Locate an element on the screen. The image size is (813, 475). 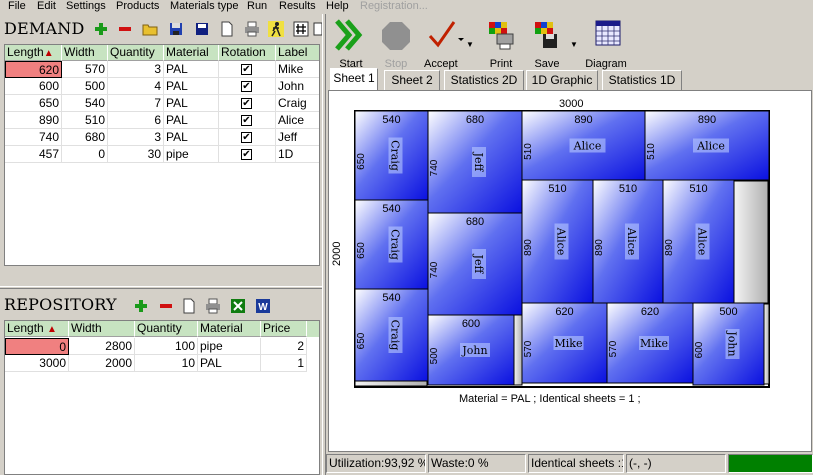
width-cell: 680 is located at coordinates (85, 137).